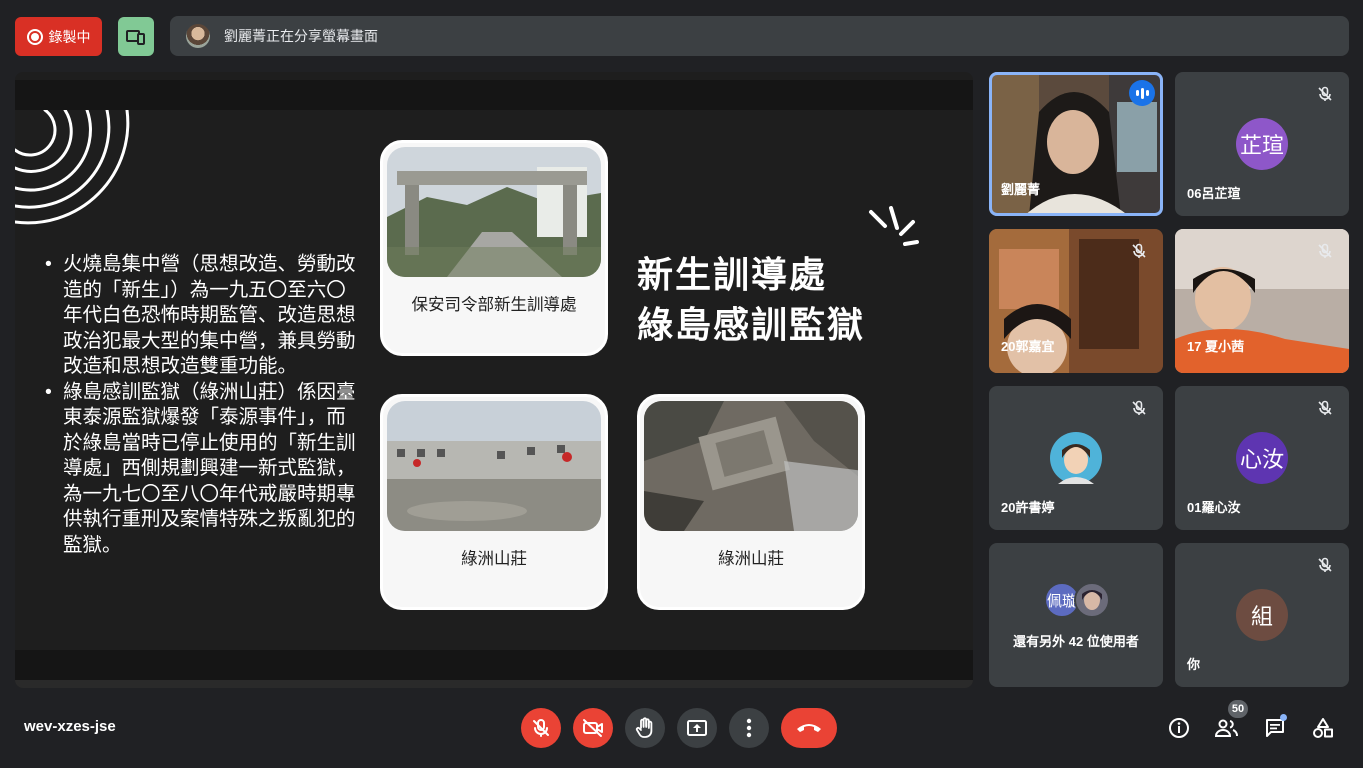  I want to click on devices-icon, so click(135, 37).